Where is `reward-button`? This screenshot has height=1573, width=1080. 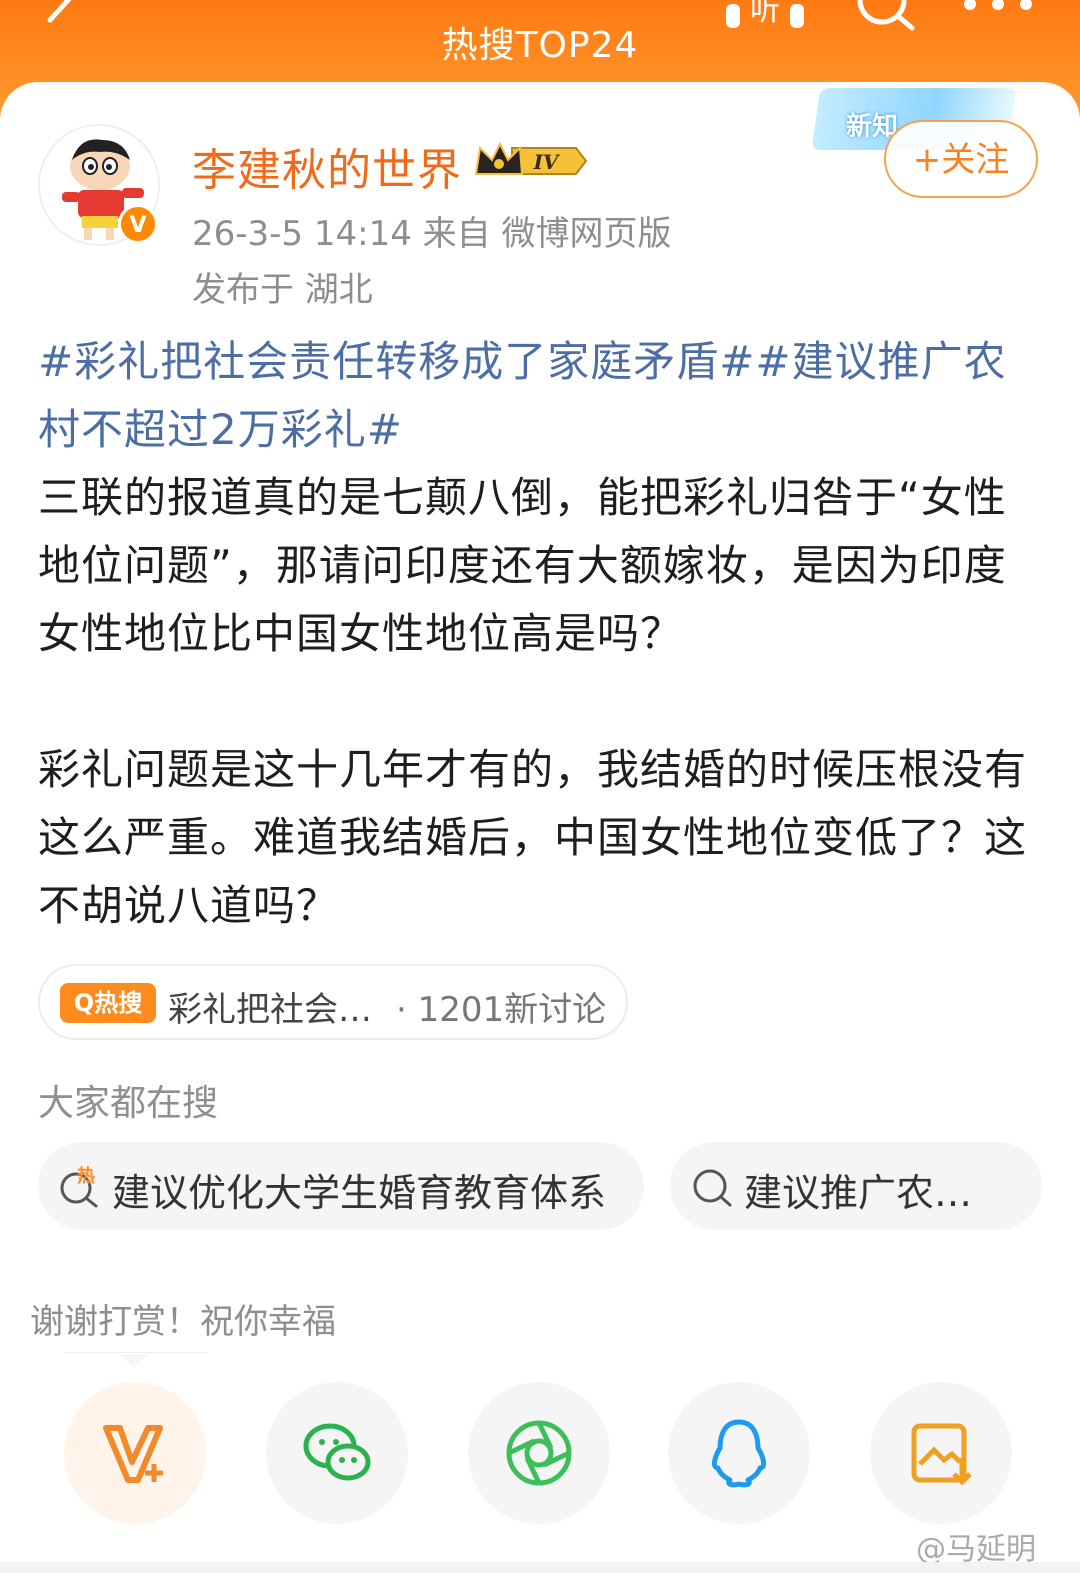
reward-button is located at coordinates (135, 1453).